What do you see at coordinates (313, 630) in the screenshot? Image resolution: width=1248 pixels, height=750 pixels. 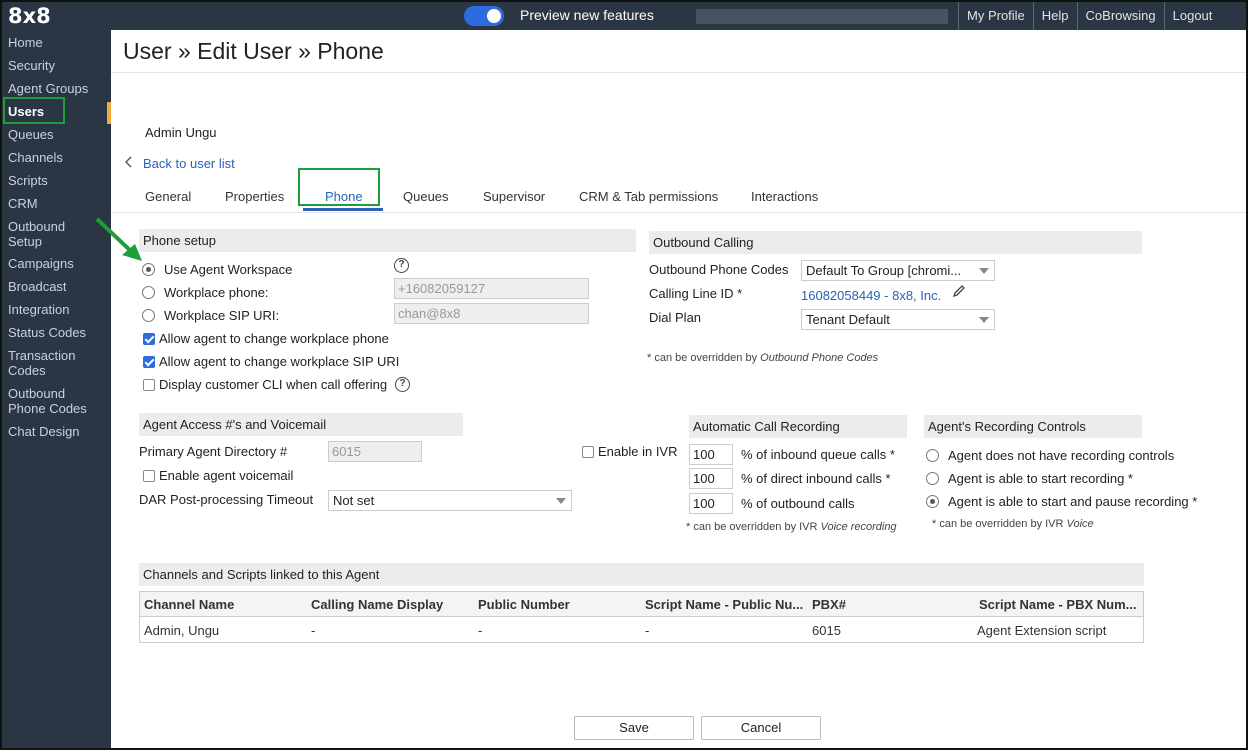 I see `cell-calling-name-display: -` at bounding box center [313, 630].